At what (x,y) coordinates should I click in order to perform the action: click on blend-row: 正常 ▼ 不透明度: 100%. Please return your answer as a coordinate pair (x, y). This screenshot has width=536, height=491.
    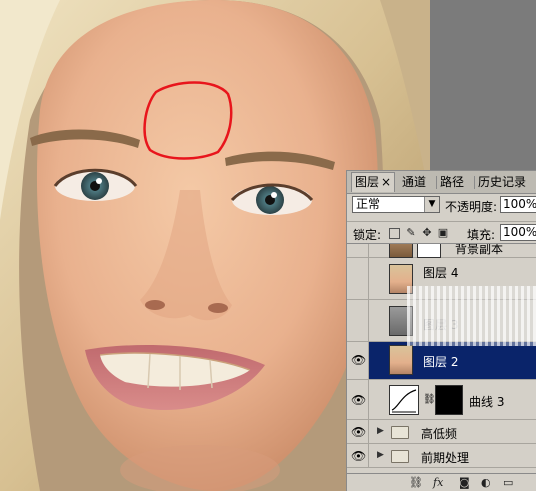
    Looking at the image, I should click on (441, 206).